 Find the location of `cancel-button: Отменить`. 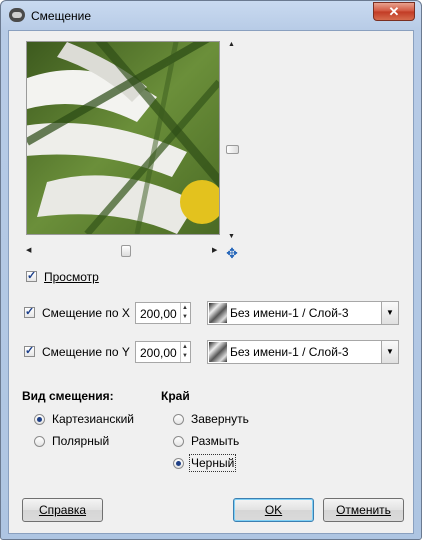

cancel-button: Отменить is located at coordinates (363, 510).